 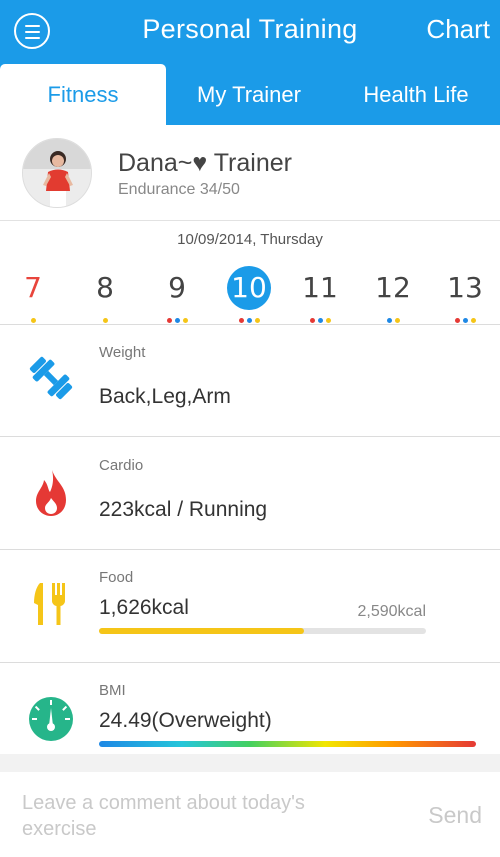 I want to click on day-10: 10, so click(x=249, y=295).